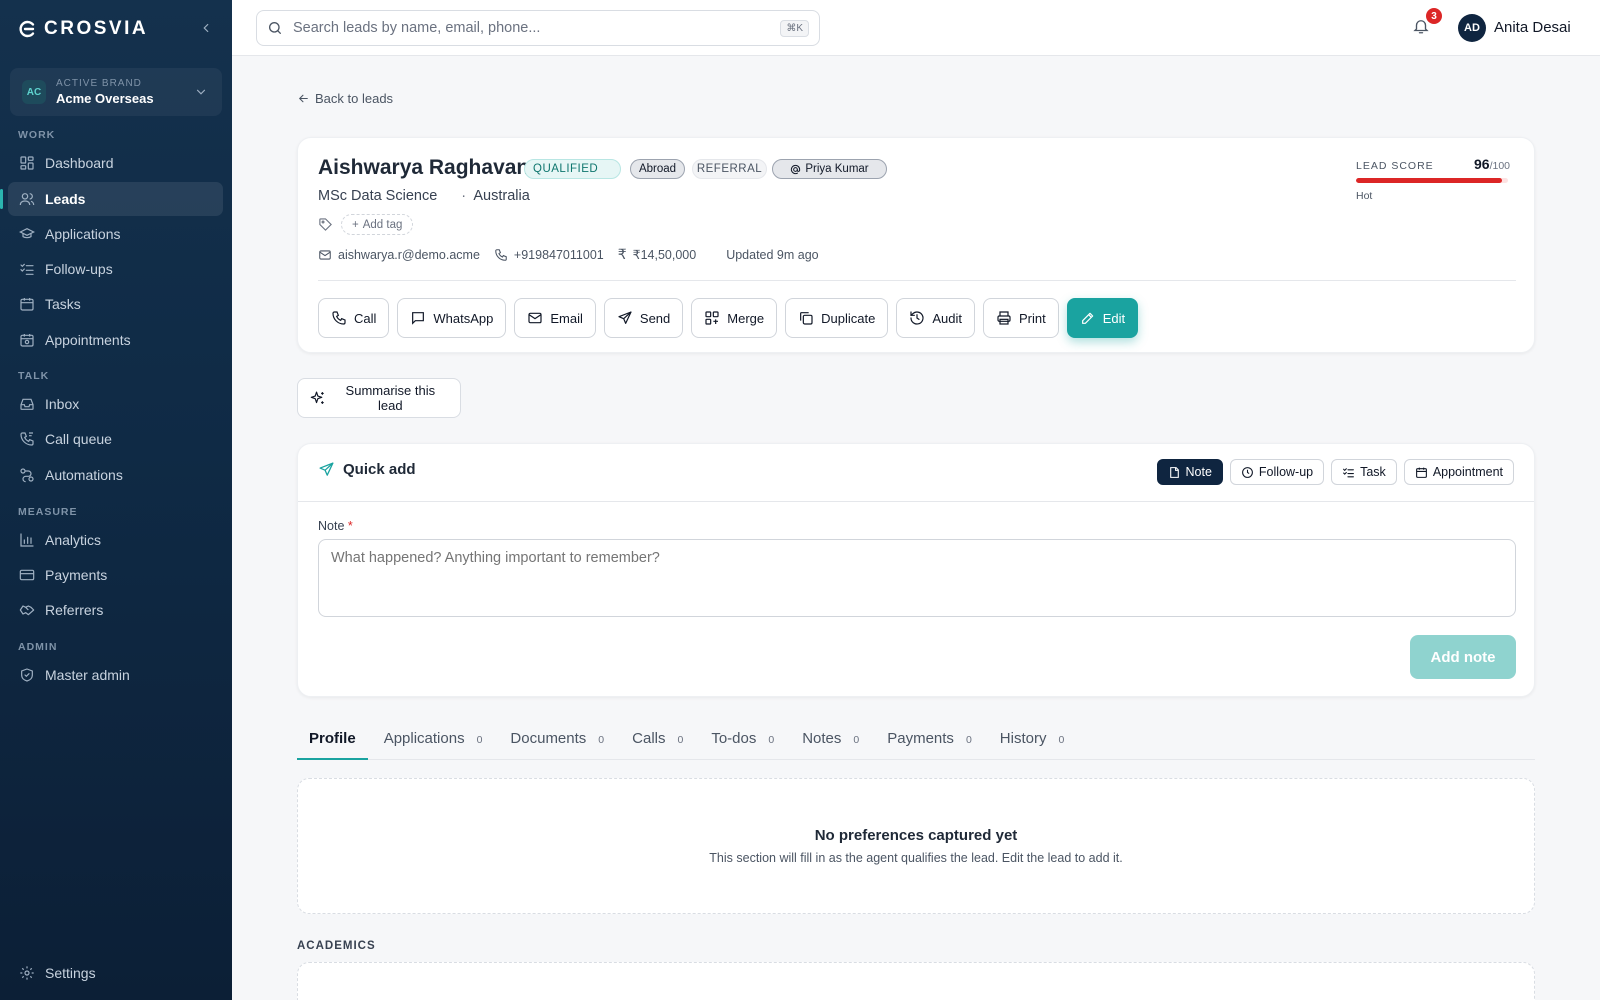  I want to click on merge-button: Merge, so click(734, 318).